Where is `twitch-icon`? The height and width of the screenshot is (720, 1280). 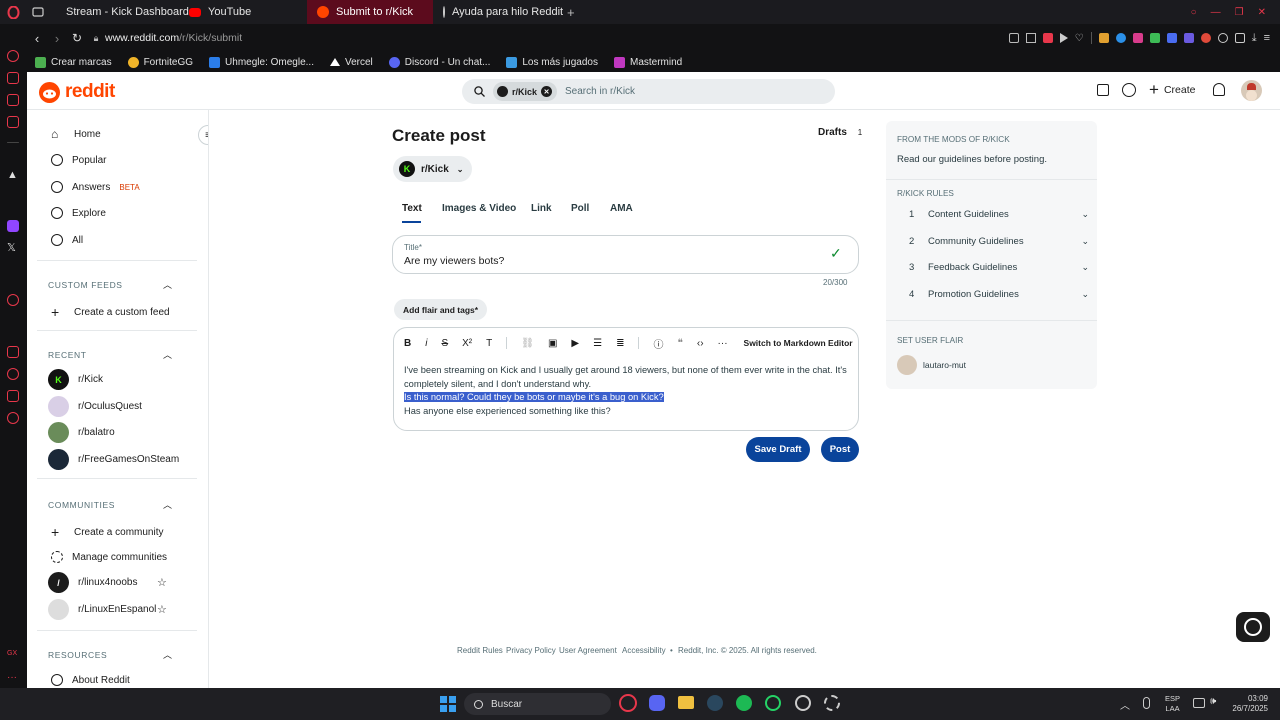
twitch-icon is located at coordinates (13, 226).